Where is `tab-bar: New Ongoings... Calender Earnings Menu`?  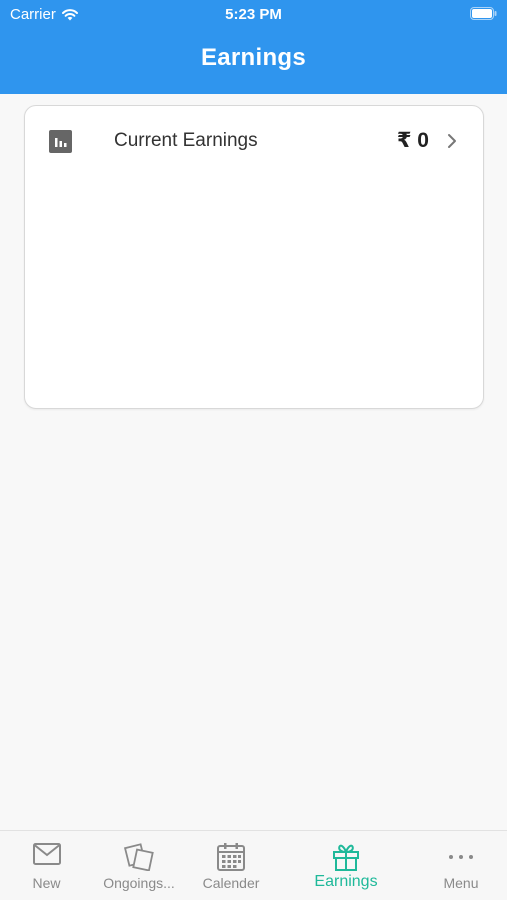
tab-bar: New Ongoings... Calender Earnings Menu is located at coordinates (253, 865).